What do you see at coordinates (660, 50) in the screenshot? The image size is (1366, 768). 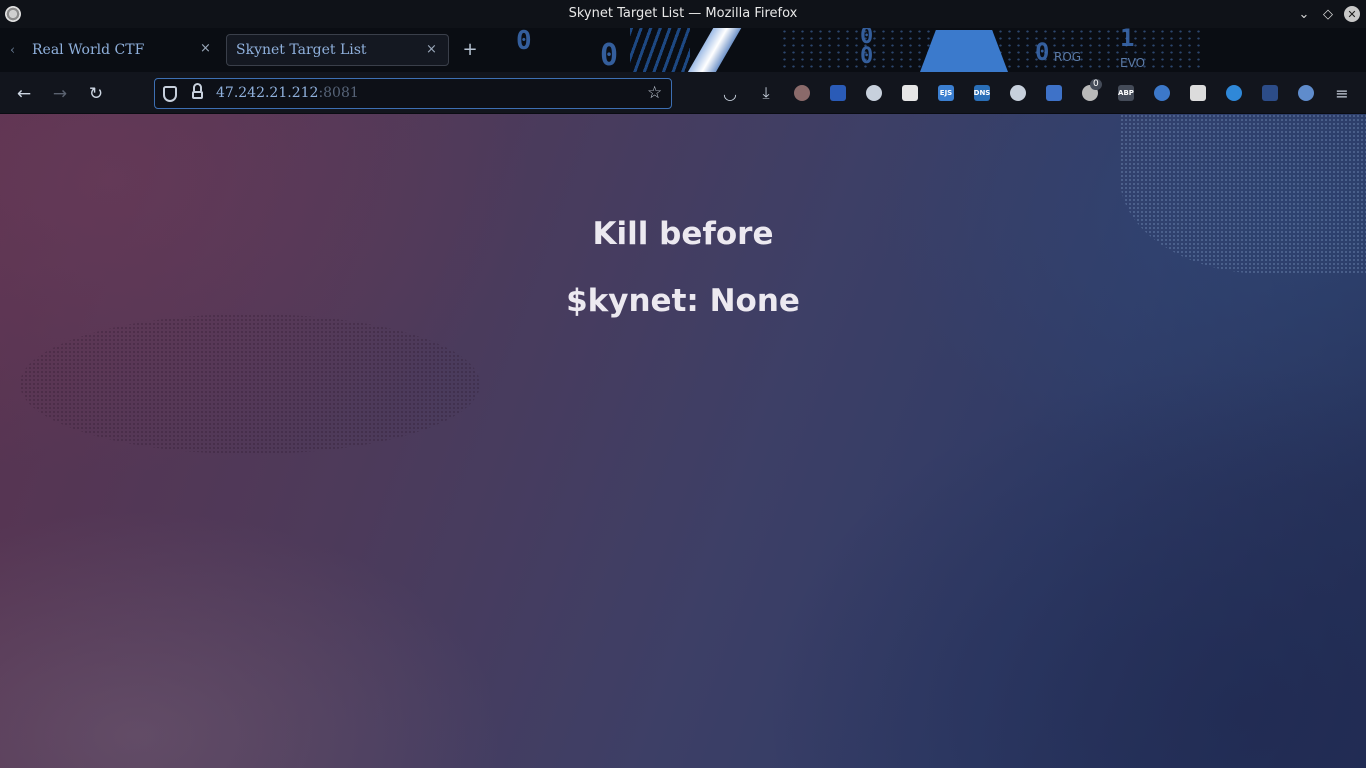 I see `theme-streak` at bounding box center [660, 50].